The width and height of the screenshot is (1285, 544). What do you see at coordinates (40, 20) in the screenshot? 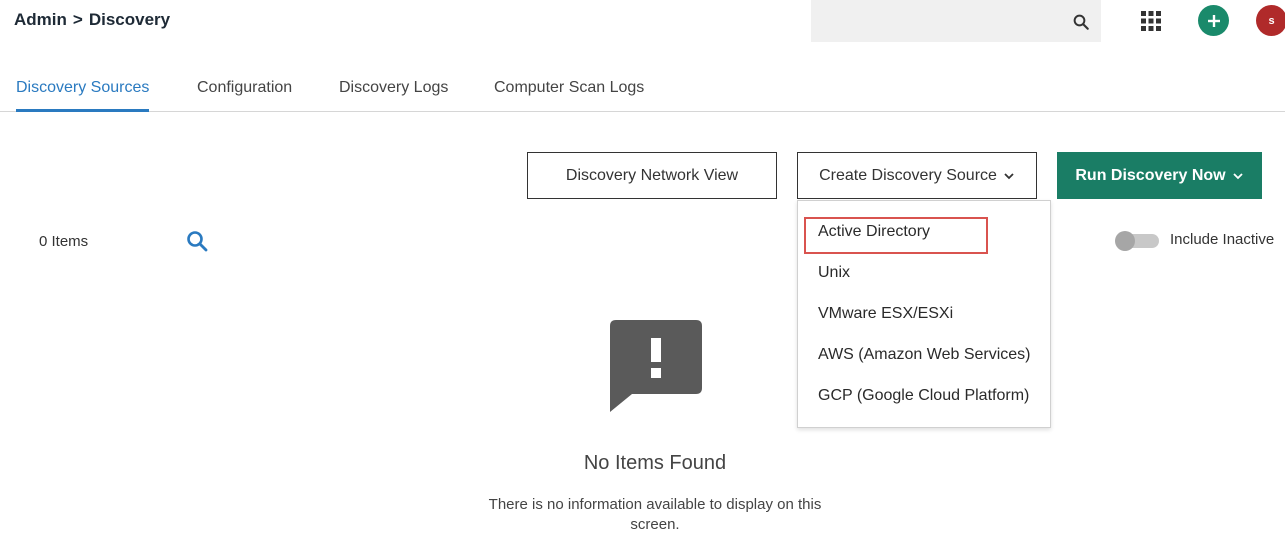
I see `breadcrumb-admin: Admin` at bounding box center [40, 20].